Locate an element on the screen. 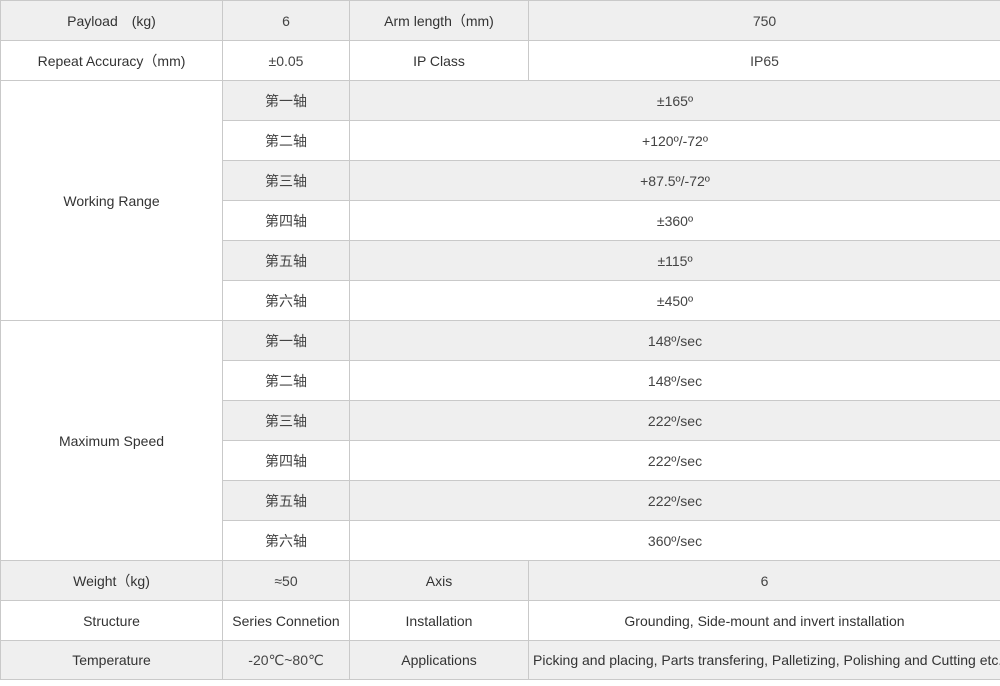 This screenshot has width=1000, height=686. weight-label: Weight（kg) is located at coordinates (111, 580).